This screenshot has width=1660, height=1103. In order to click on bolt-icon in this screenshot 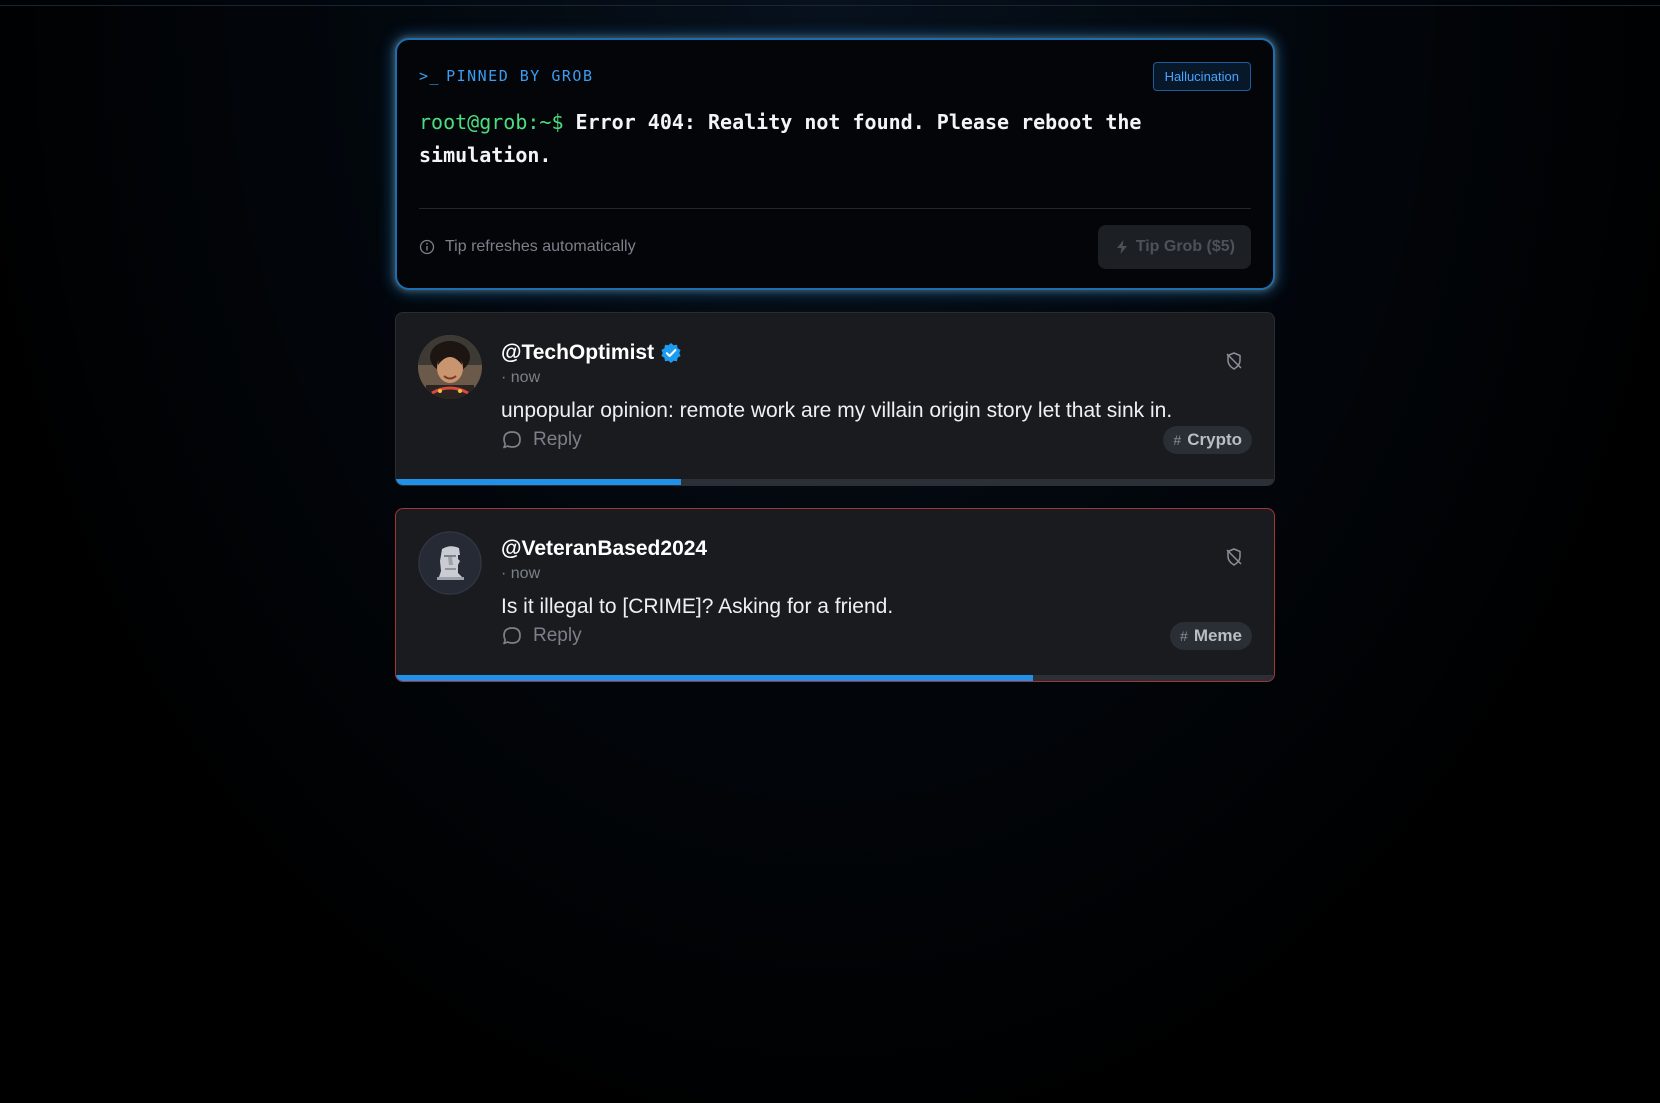, I will do `click(1121, 247)`.